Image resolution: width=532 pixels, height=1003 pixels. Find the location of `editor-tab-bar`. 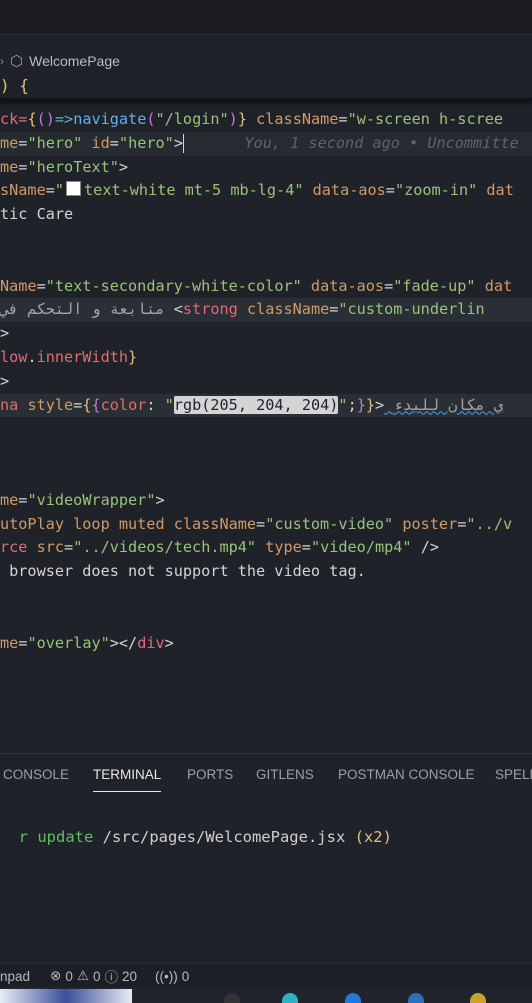

editor-tab-bar is located at coordinates (266, 17).